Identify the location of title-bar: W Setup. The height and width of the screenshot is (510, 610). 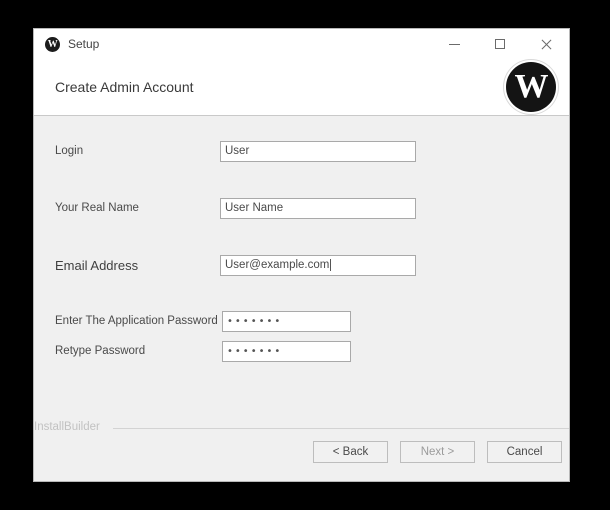
(301, 44).